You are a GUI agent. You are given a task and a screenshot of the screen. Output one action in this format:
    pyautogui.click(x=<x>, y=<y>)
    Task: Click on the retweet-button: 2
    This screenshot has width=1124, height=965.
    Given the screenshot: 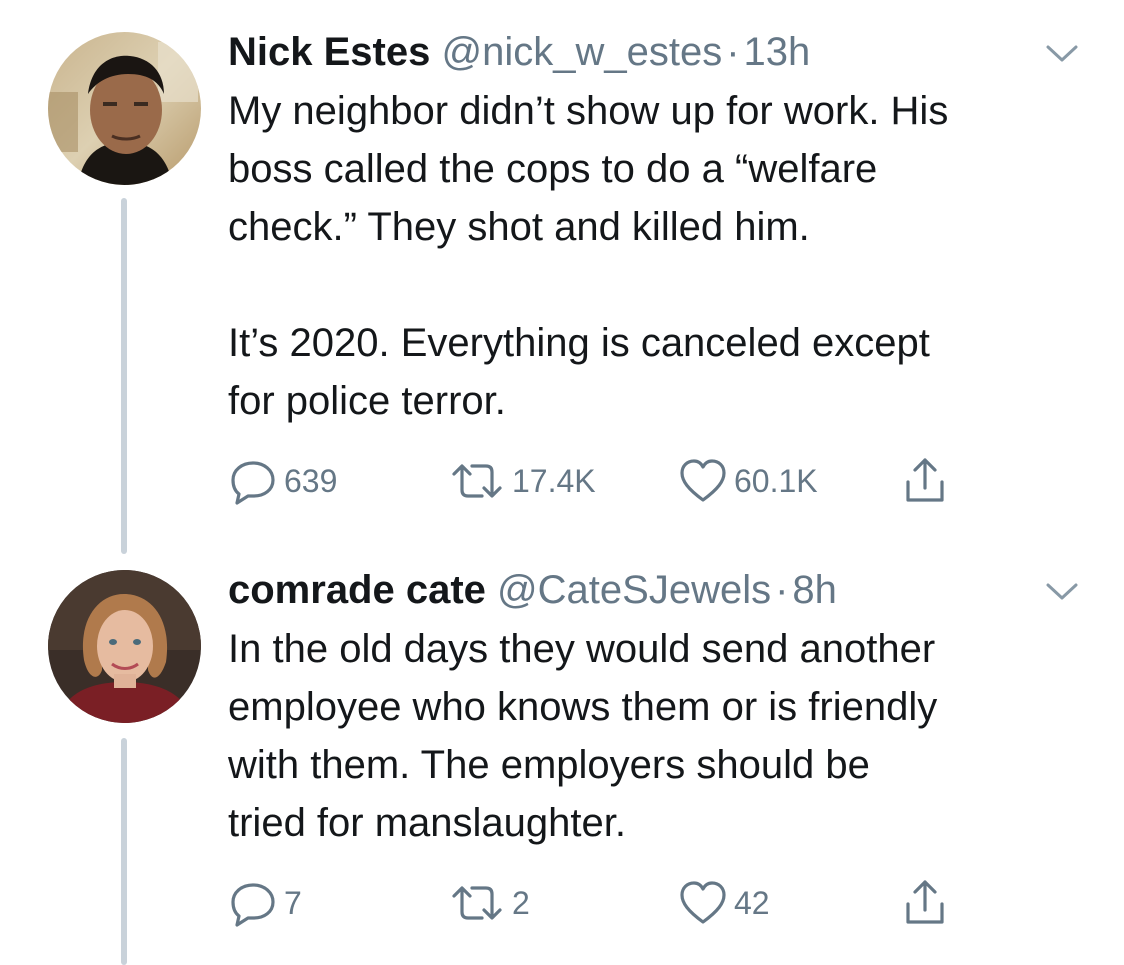 What is the action you would take?
    pyautogui.click(x=489, y=903)
    